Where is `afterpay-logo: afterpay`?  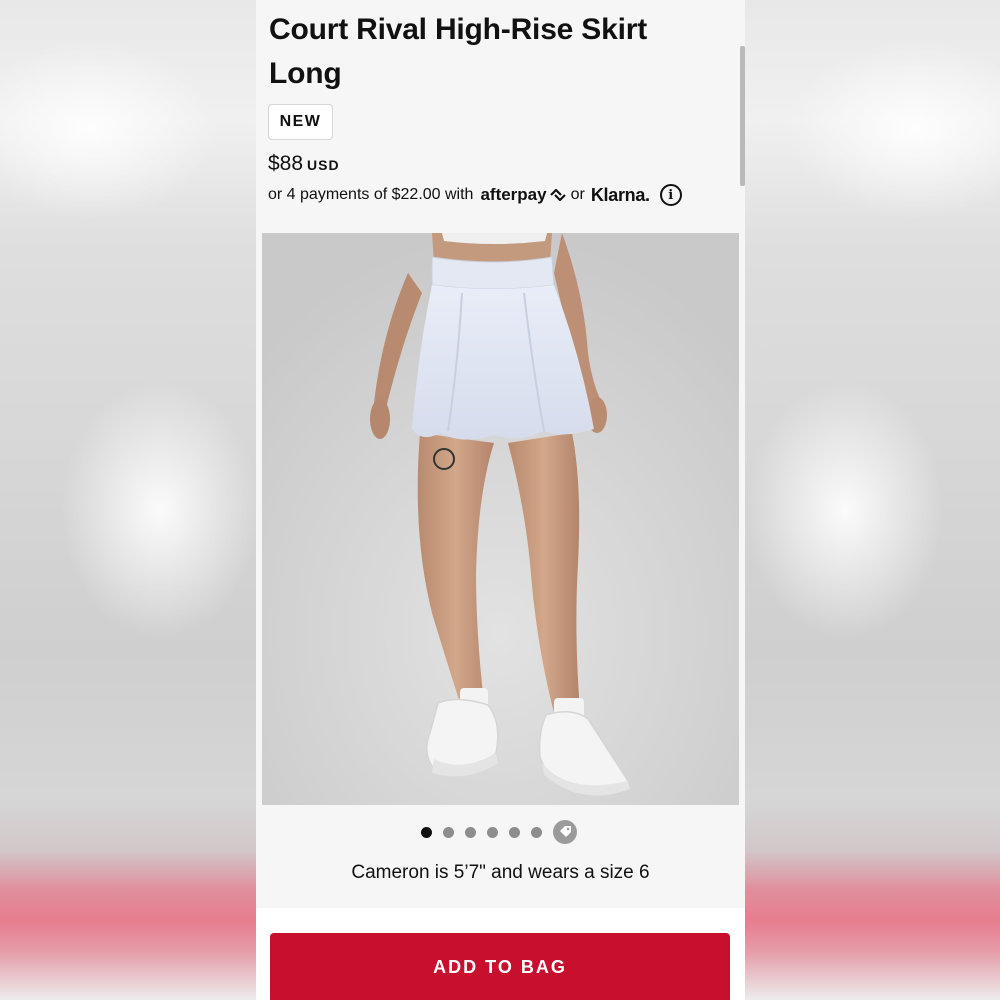 afterpay-logo: afterpay is located at coordinates (523, 195).